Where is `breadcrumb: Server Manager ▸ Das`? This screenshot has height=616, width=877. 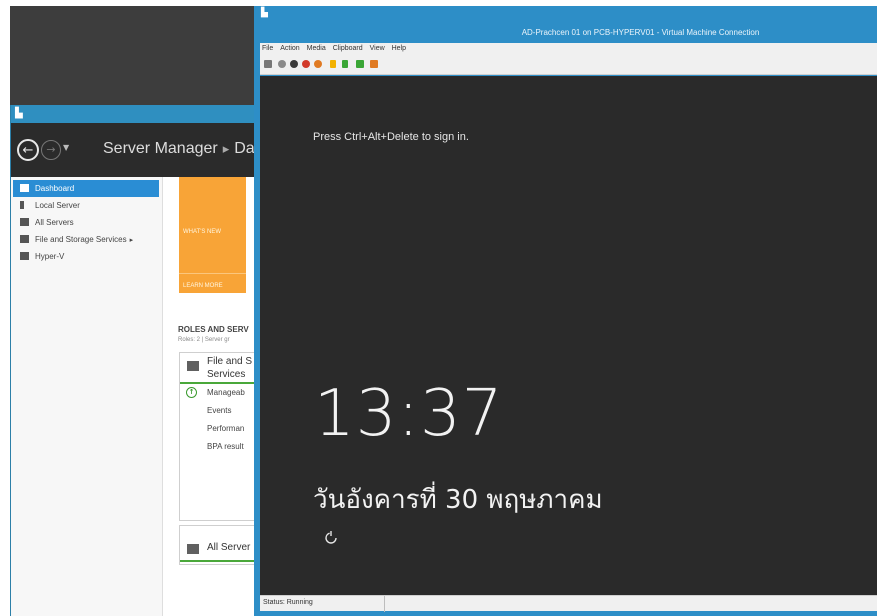
breadcrumb: Server Manager ▸ Das is located at coordinates (183, 149).